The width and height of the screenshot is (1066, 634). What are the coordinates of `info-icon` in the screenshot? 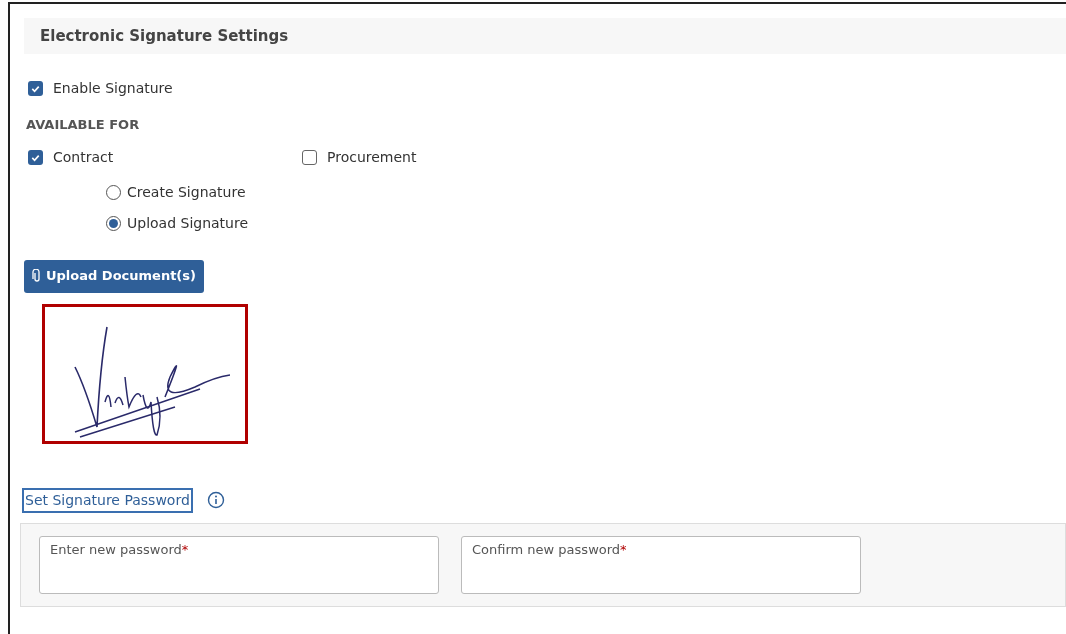 It's located at (215, 500).